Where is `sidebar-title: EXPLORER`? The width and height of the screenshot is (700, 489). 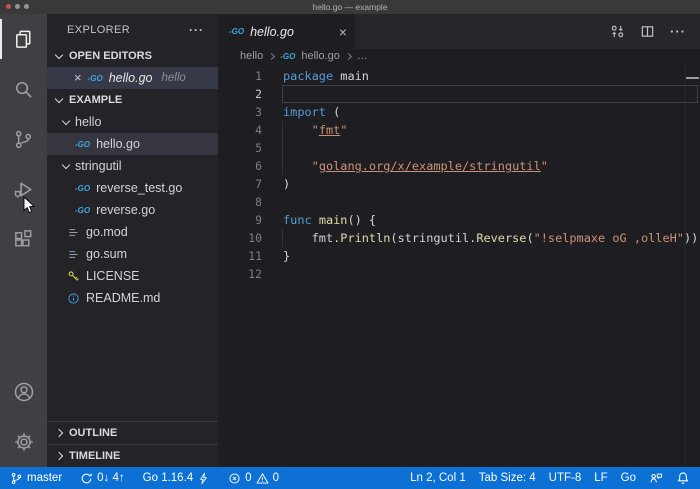 sidebar-title: EXPLORER is located at coordinates (99, 29).